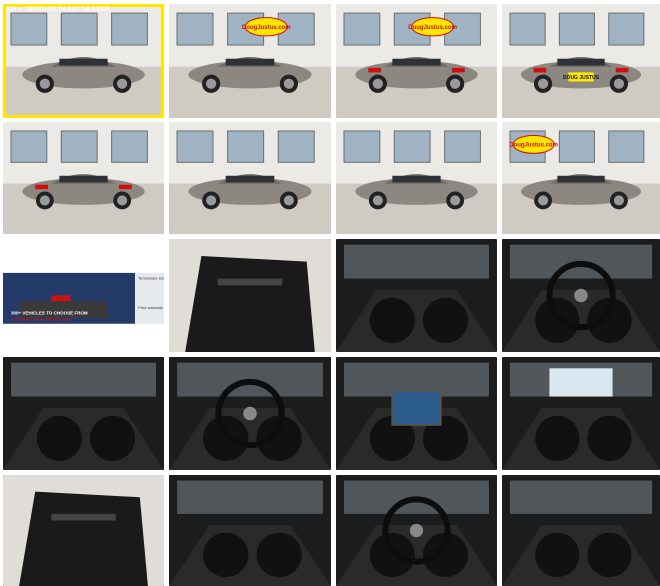 This screenshot has height=586, width=660. I want to click on gallery-photo-sunroof, so click(581, 413).